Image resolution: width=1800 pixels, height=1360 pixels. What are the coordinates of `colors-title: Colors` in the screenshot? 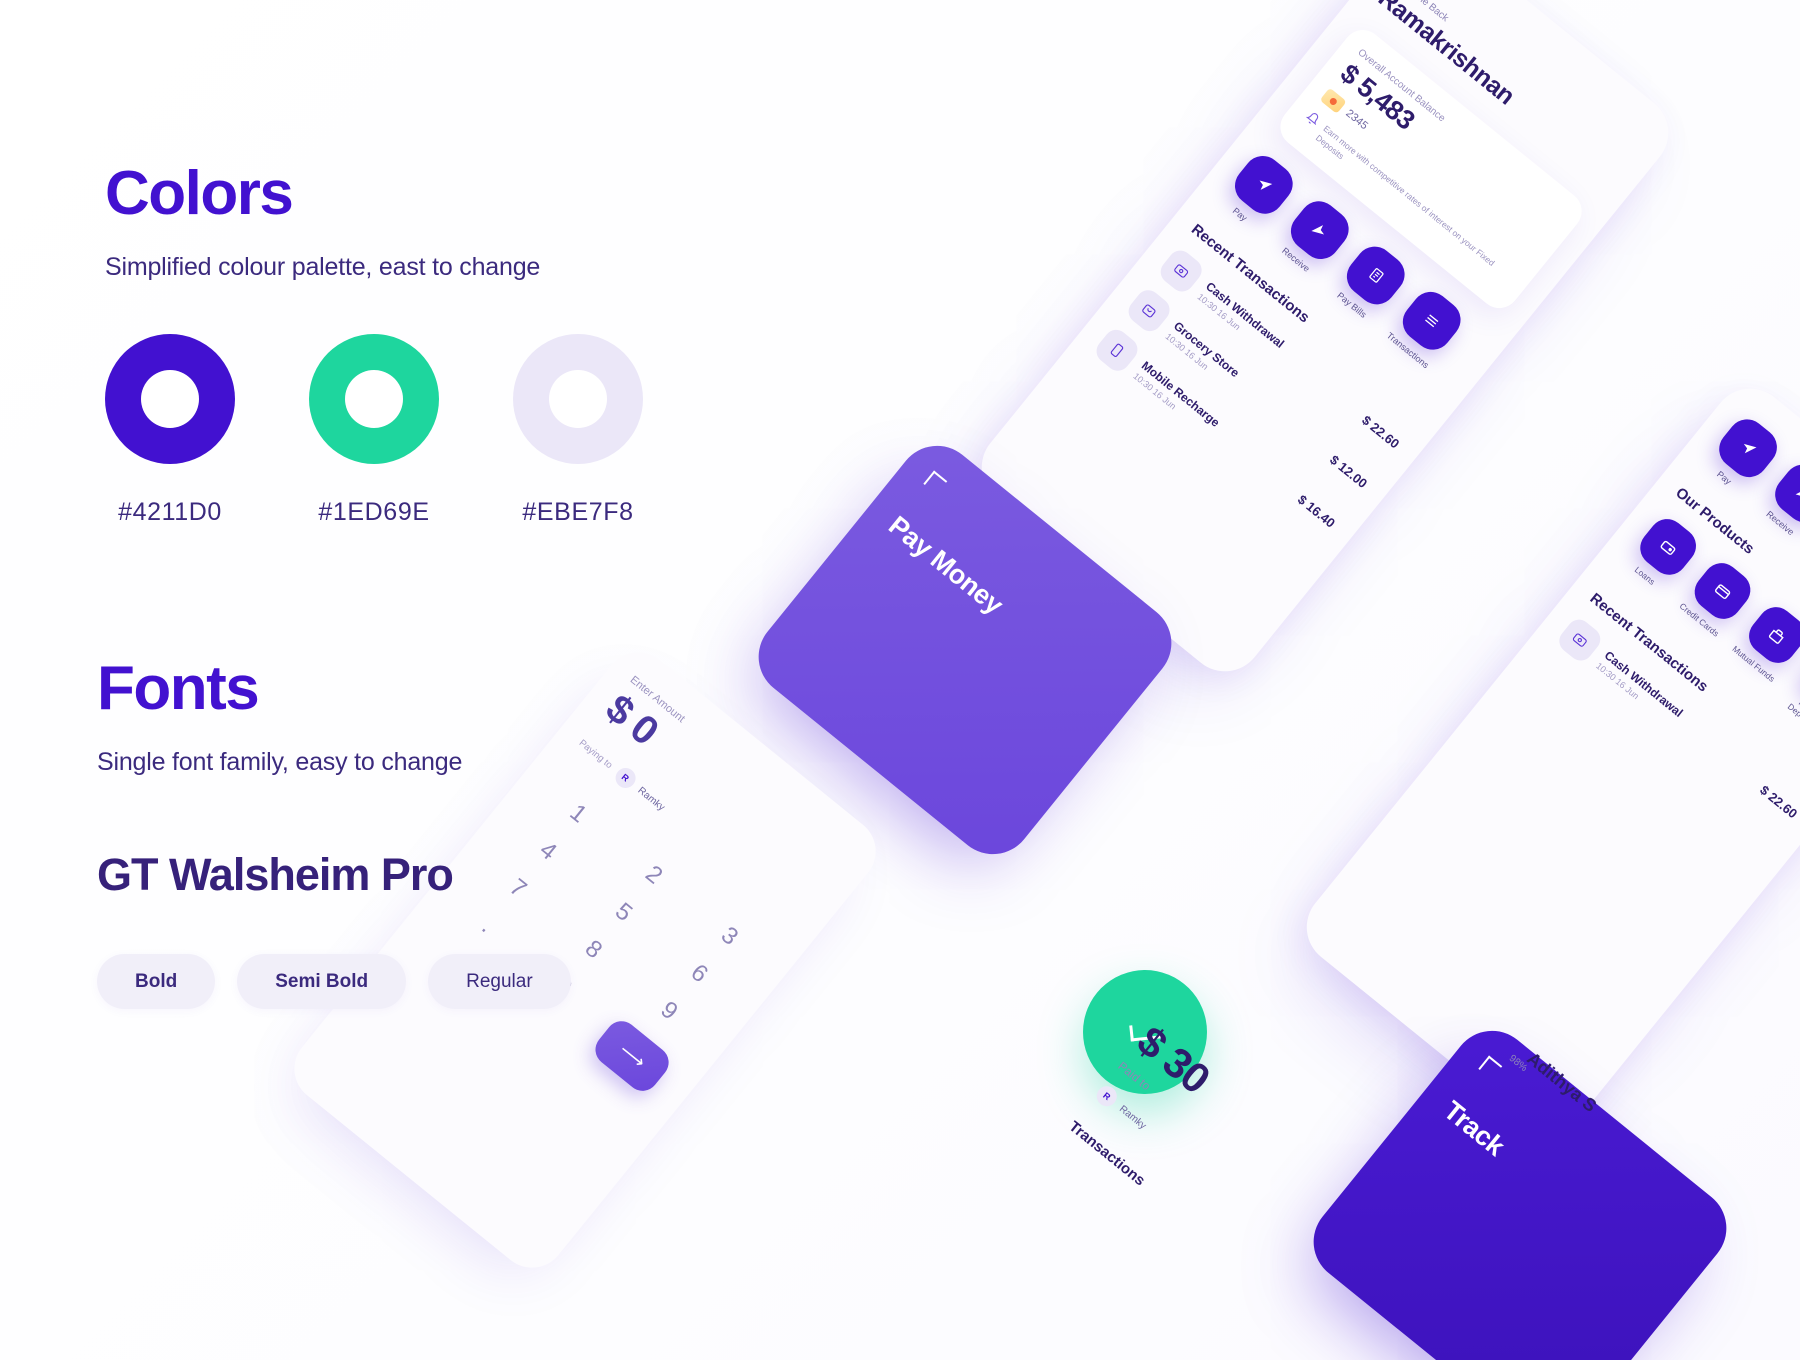 It's located at (199, 193).